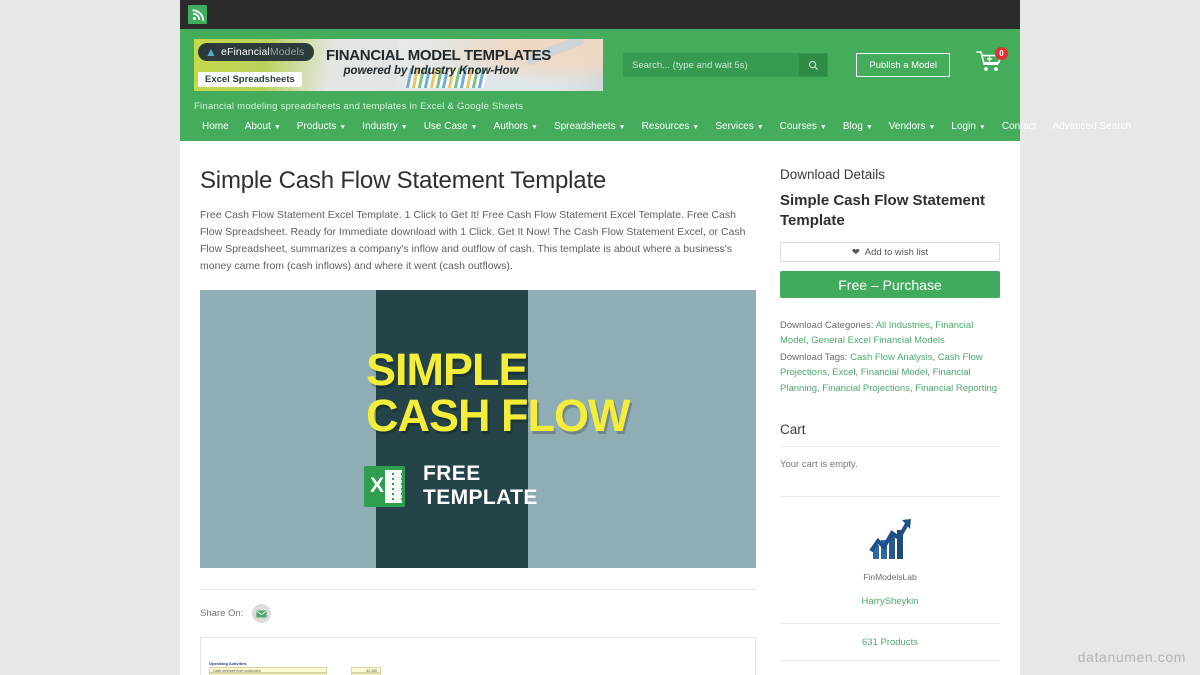 This screenshot has width=1200, height=675. I want to click on logo-suffix: Models, so click(287, 52).